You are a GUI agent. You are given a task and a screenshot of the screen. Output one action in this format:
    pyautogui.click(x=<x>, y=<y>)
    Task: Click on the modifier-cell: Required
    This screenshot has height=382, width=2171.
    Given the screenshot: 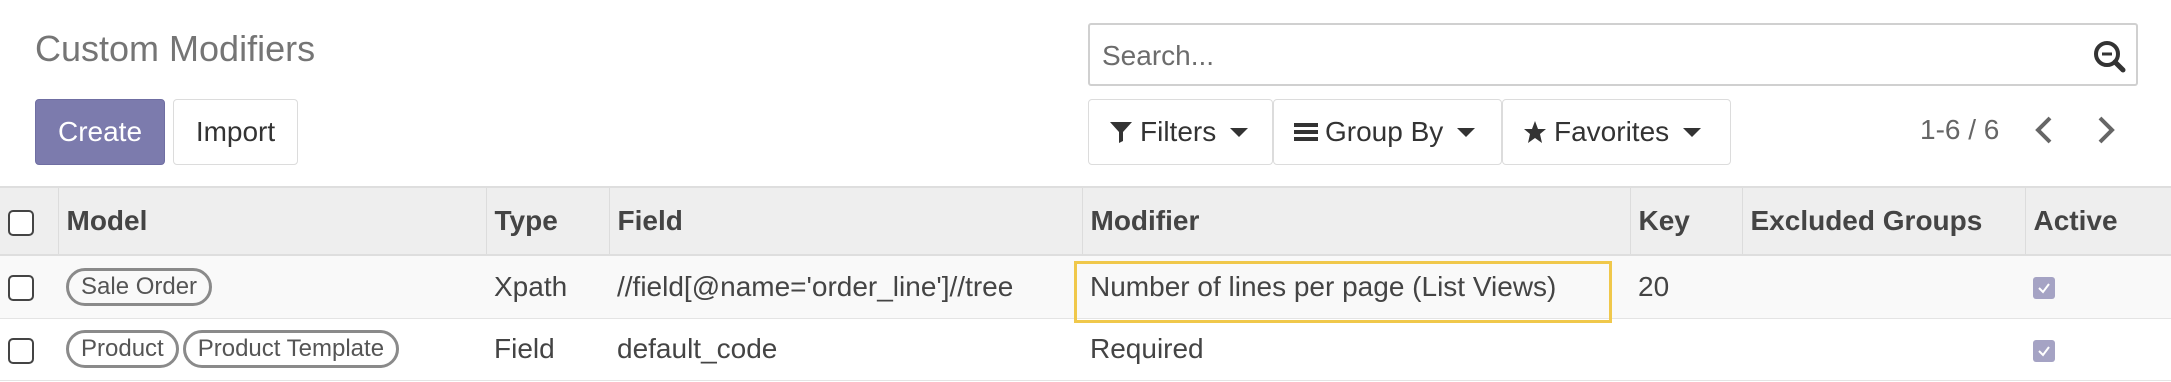 What is the action you would take?
    pyautogui.click(x=1356, y=349)
    